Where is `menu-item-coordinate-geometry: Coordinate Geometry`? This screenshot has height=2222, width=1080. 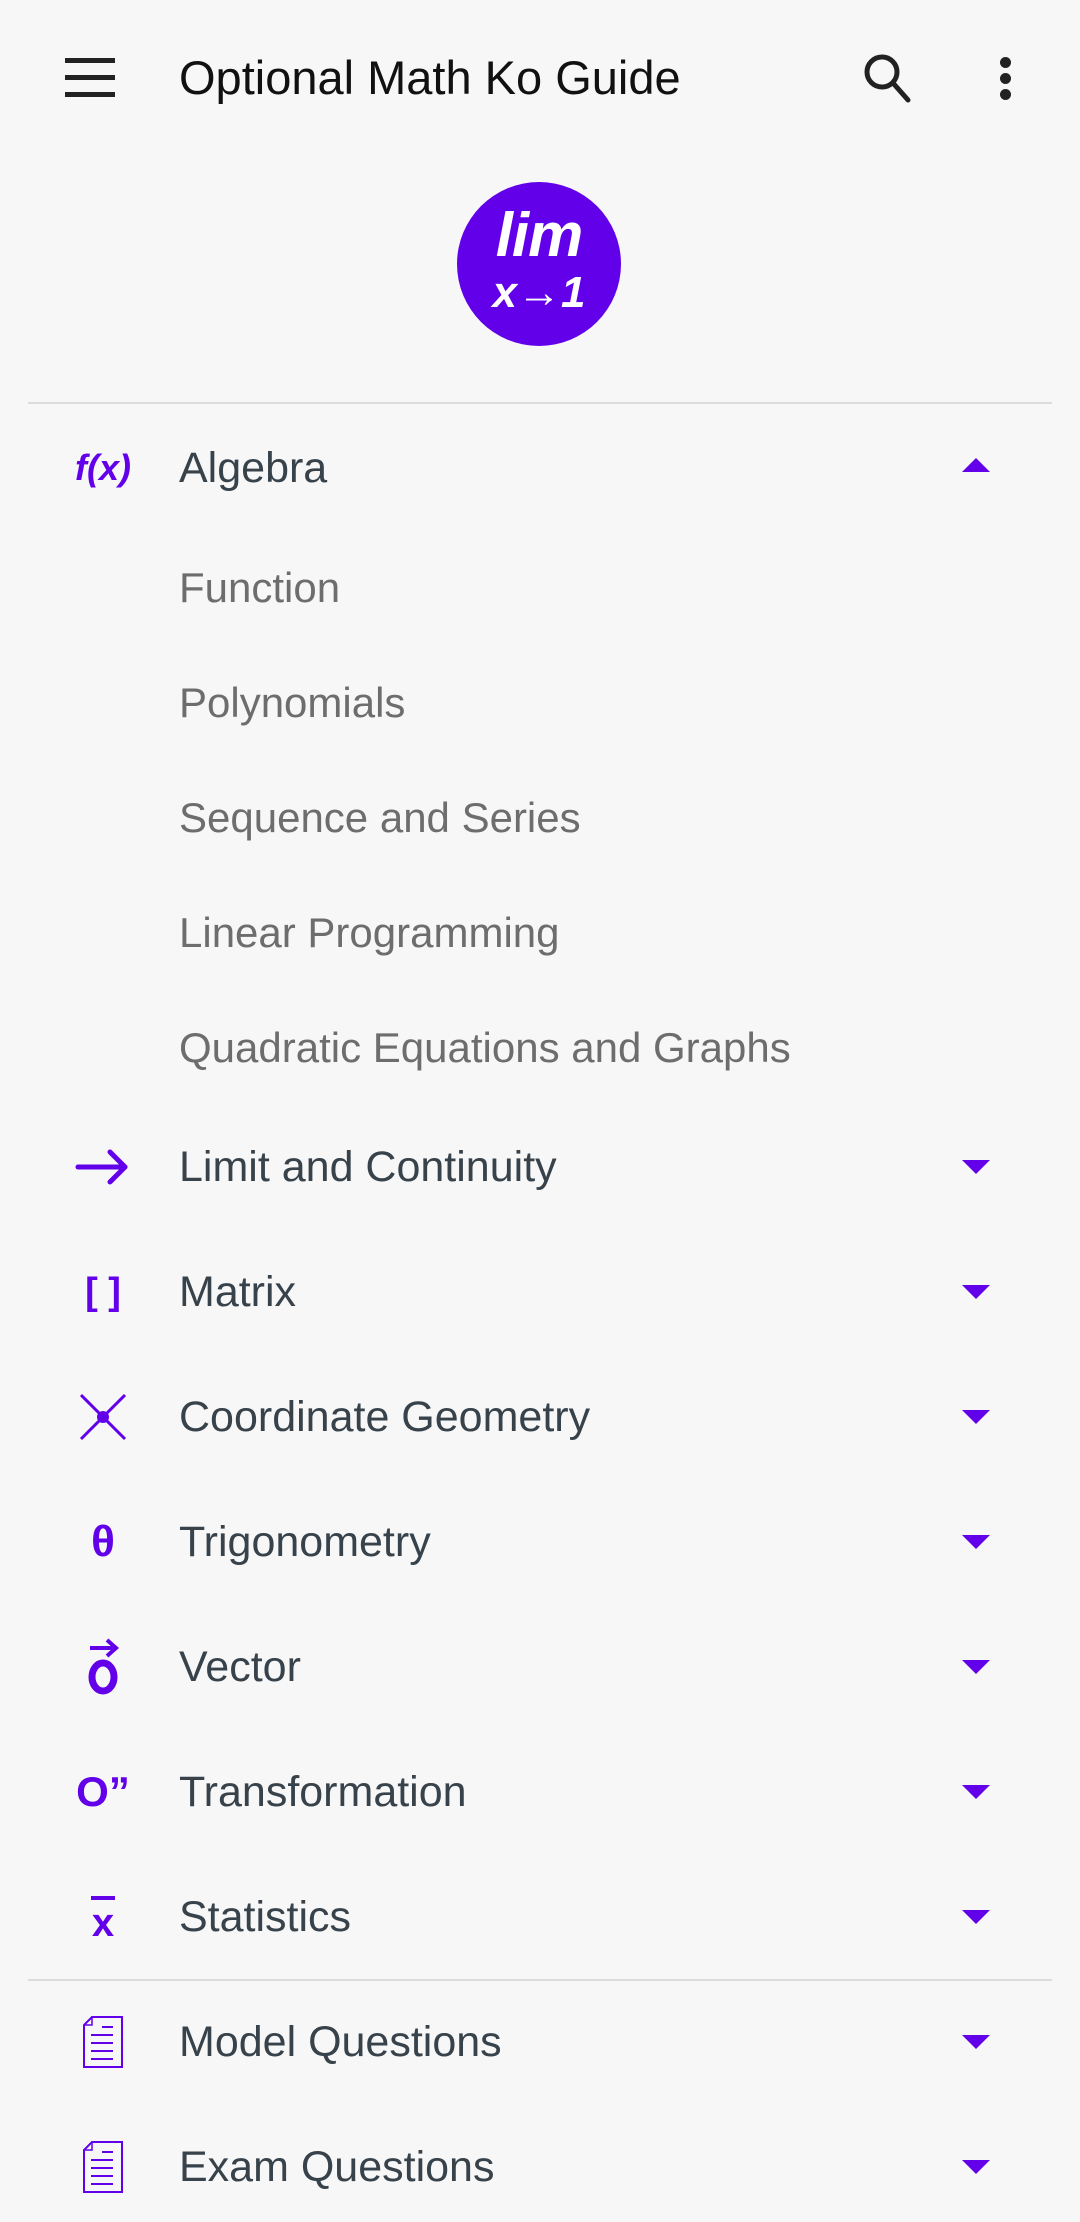 menu-item-coordinate-geometry: Coordinate Geometry is located at coordinates (540, 1417).